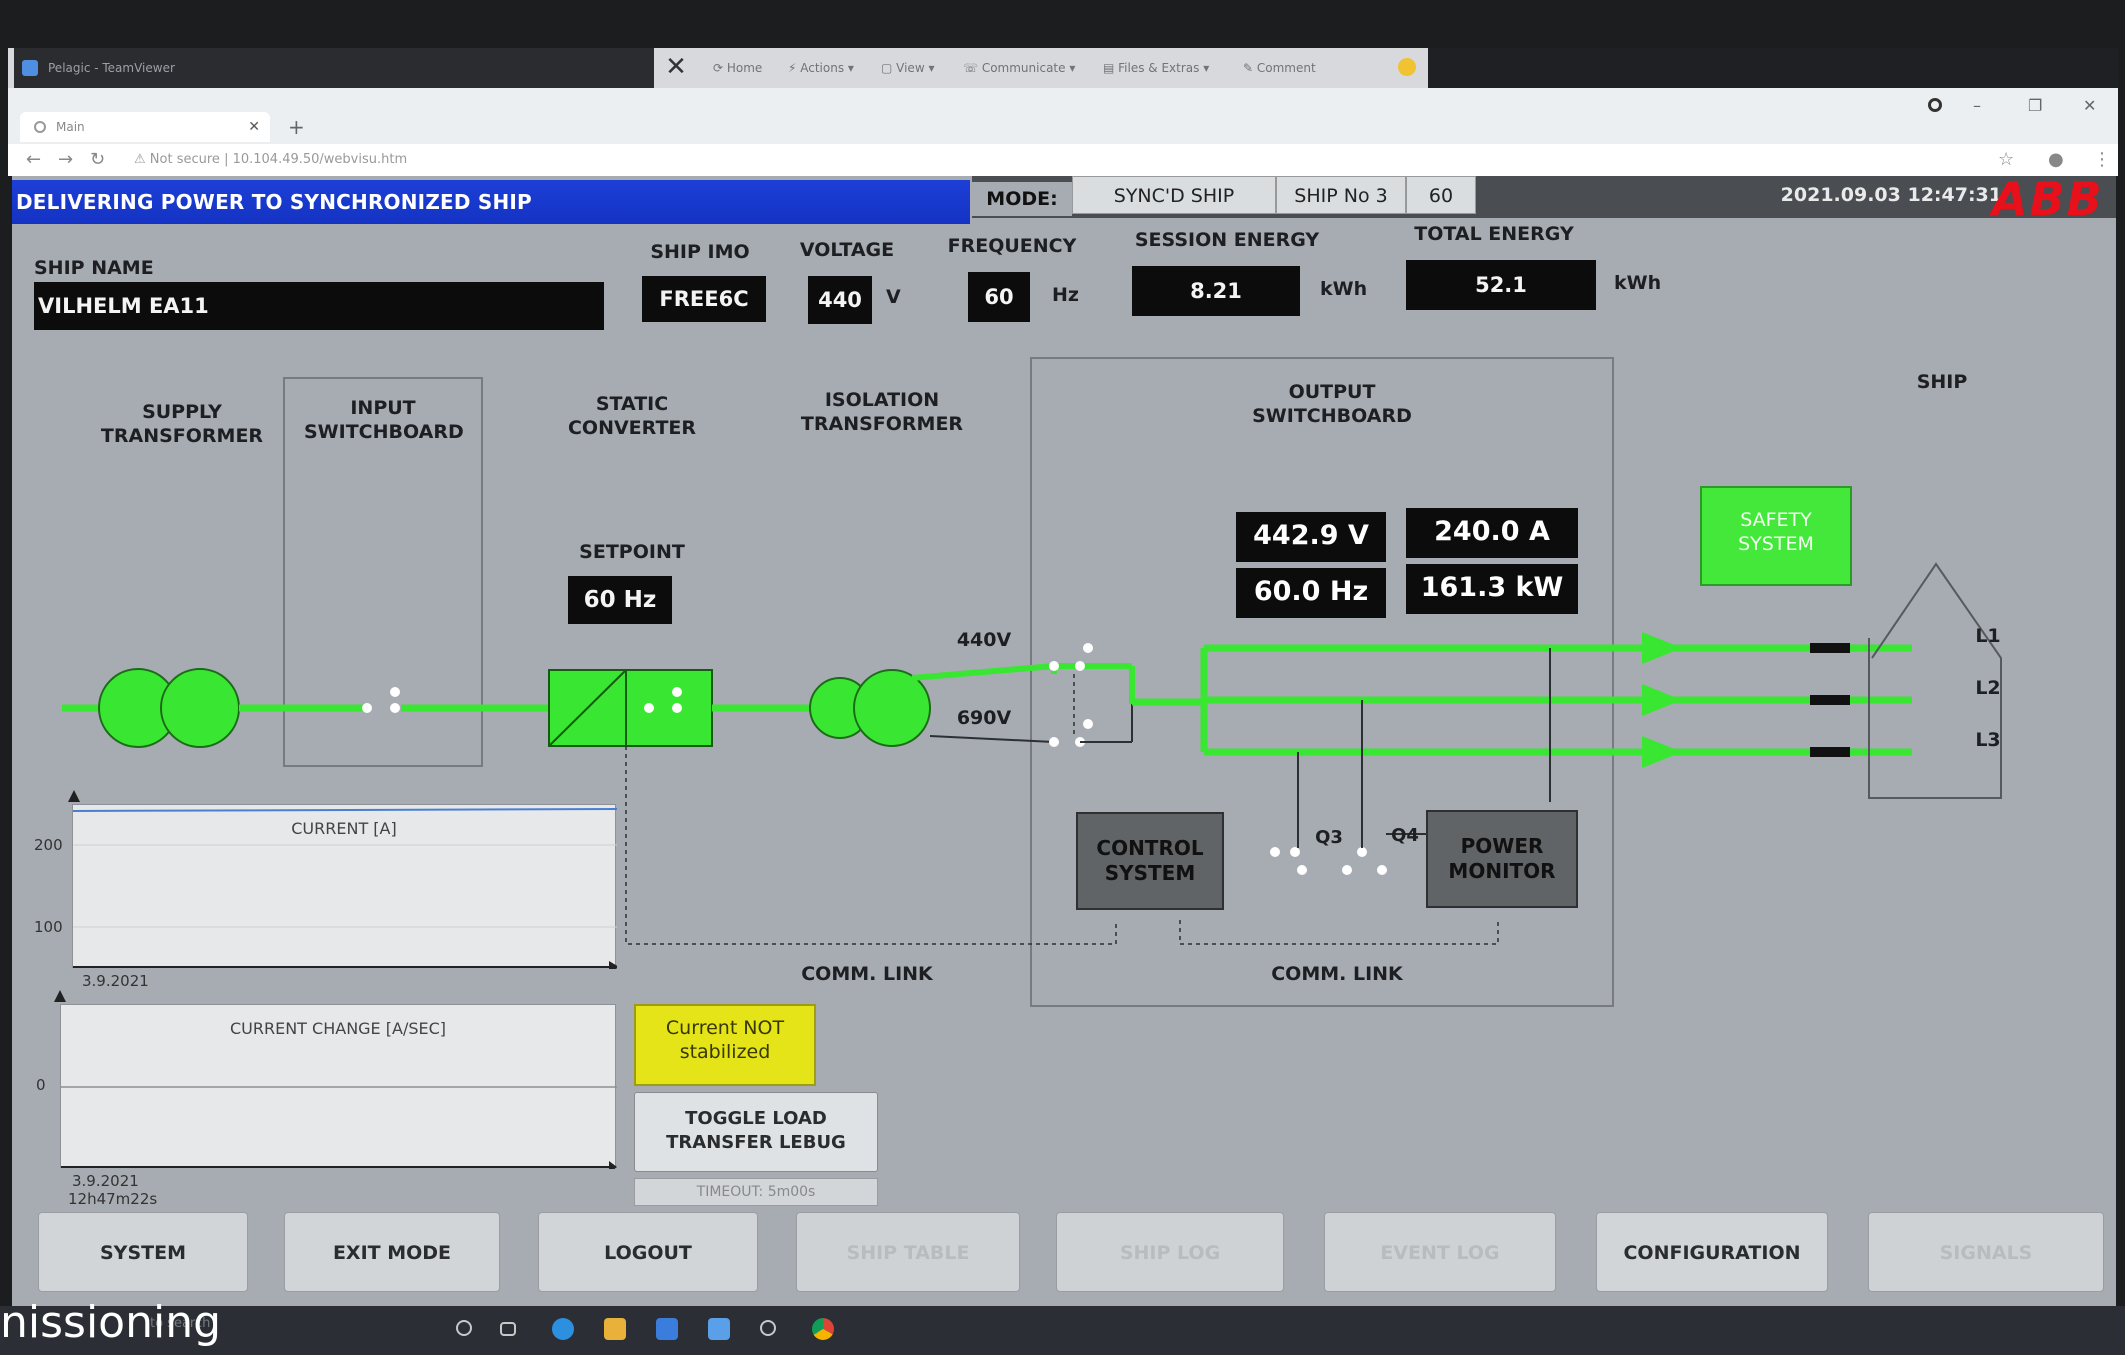 Image resolution: width=2125 pixels, height=1355 pixels. Describe the element at coordinates (1712, 1252) in the screenshot. I see `configuration-button: CONFIGURATION` at that location.